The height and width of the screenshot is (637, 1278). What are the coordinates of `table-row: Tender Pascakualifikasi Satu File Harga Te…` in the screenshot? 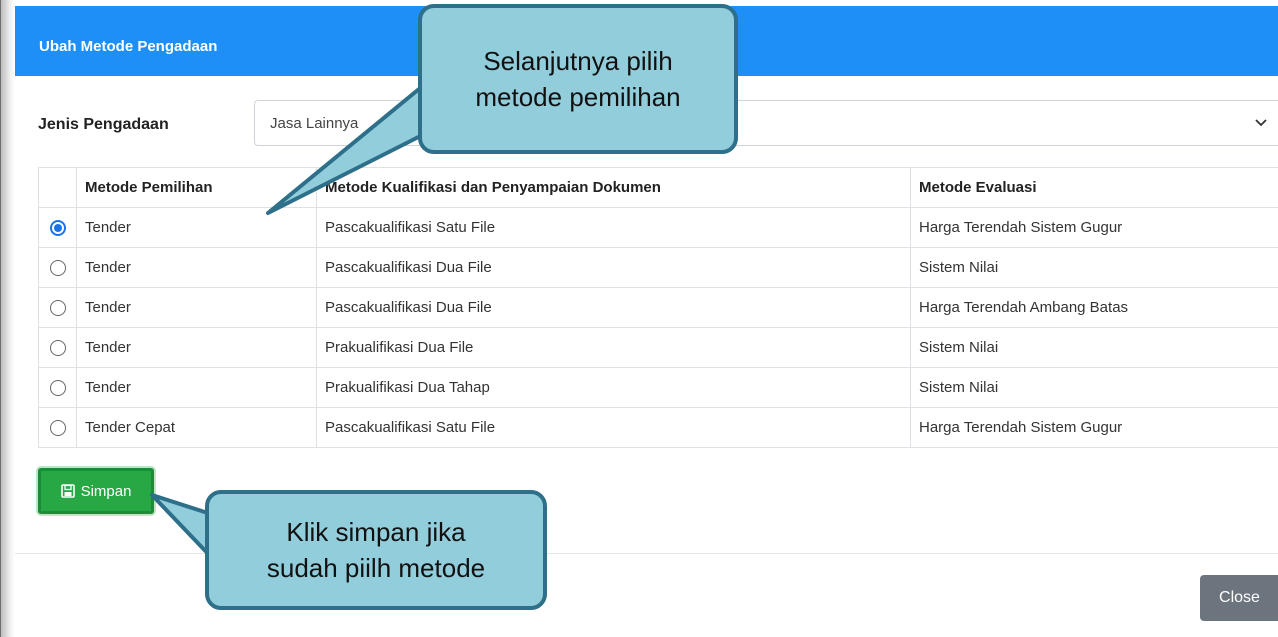 It's located at (658, 227).